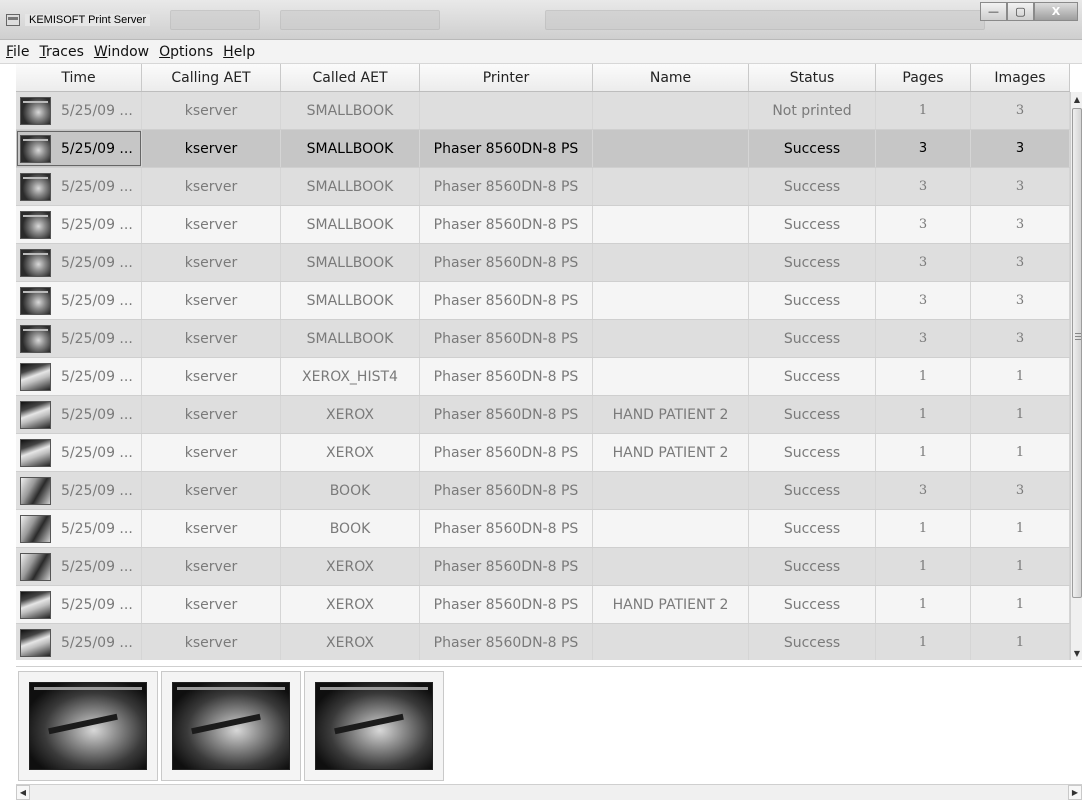 The image size is (1082, 800). I want to click on cell-printer, so click(506, 110).